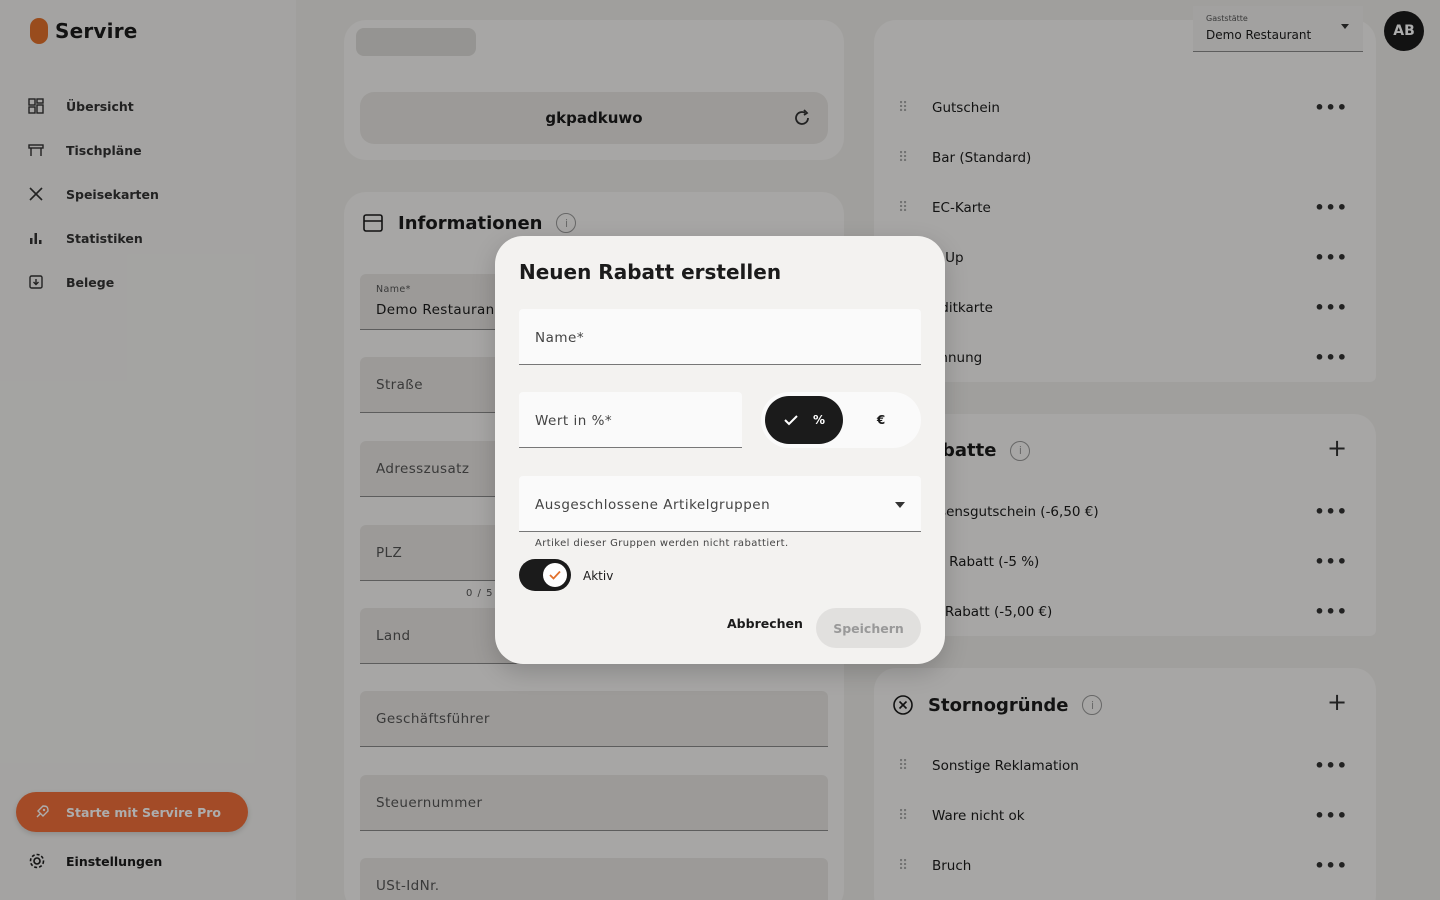  What do you see at coordinates (630, 420) in the screenshot?
I see `discount-value-input: Wert in %*` at bounding box center [630, 420].